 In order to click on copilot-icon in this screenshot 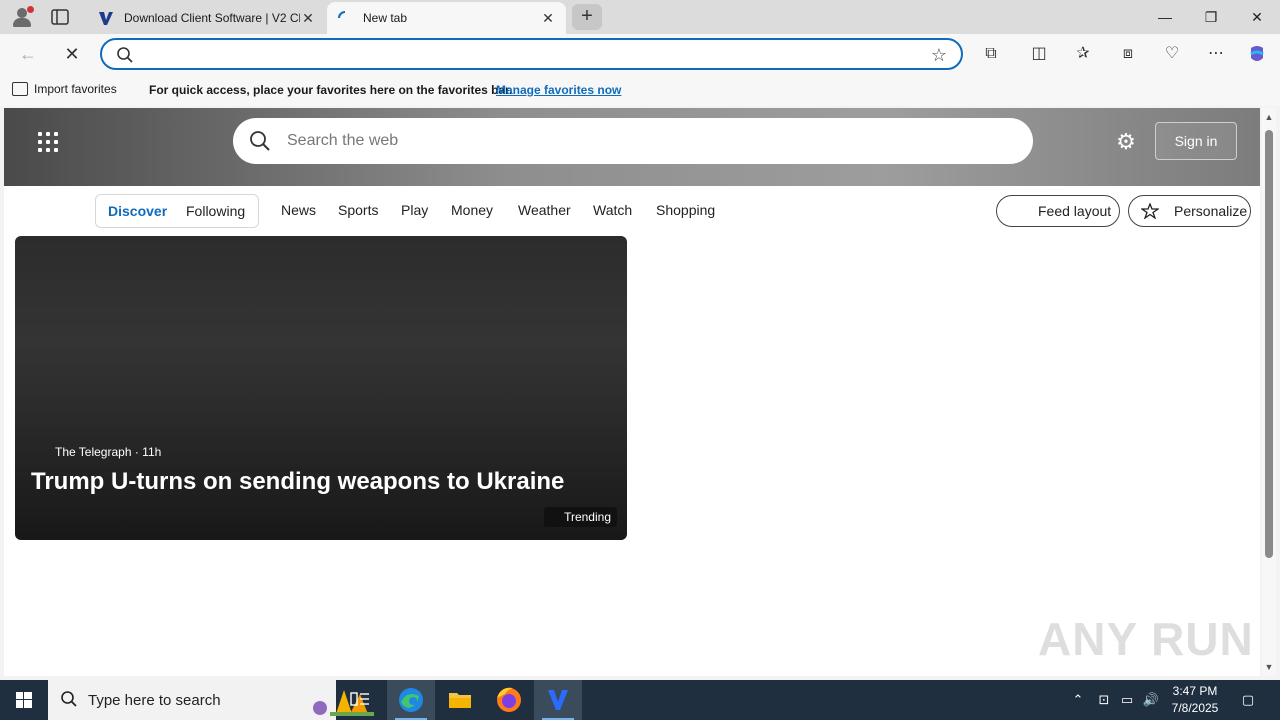, I will do `click(1257, 54)`.